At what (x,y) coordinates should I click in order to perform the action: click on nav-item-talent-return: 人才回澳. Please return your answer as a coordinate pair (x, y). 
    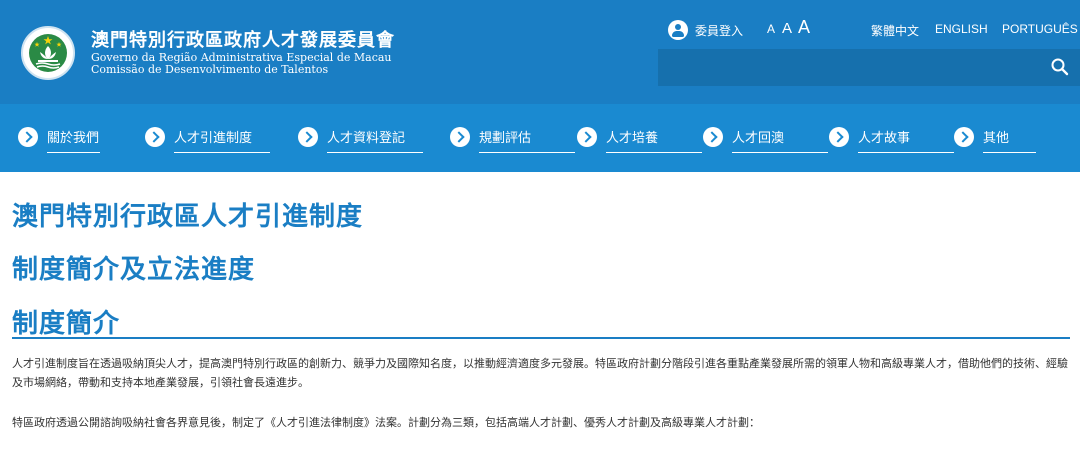
    Looking at the image, I should click on (765, 137).